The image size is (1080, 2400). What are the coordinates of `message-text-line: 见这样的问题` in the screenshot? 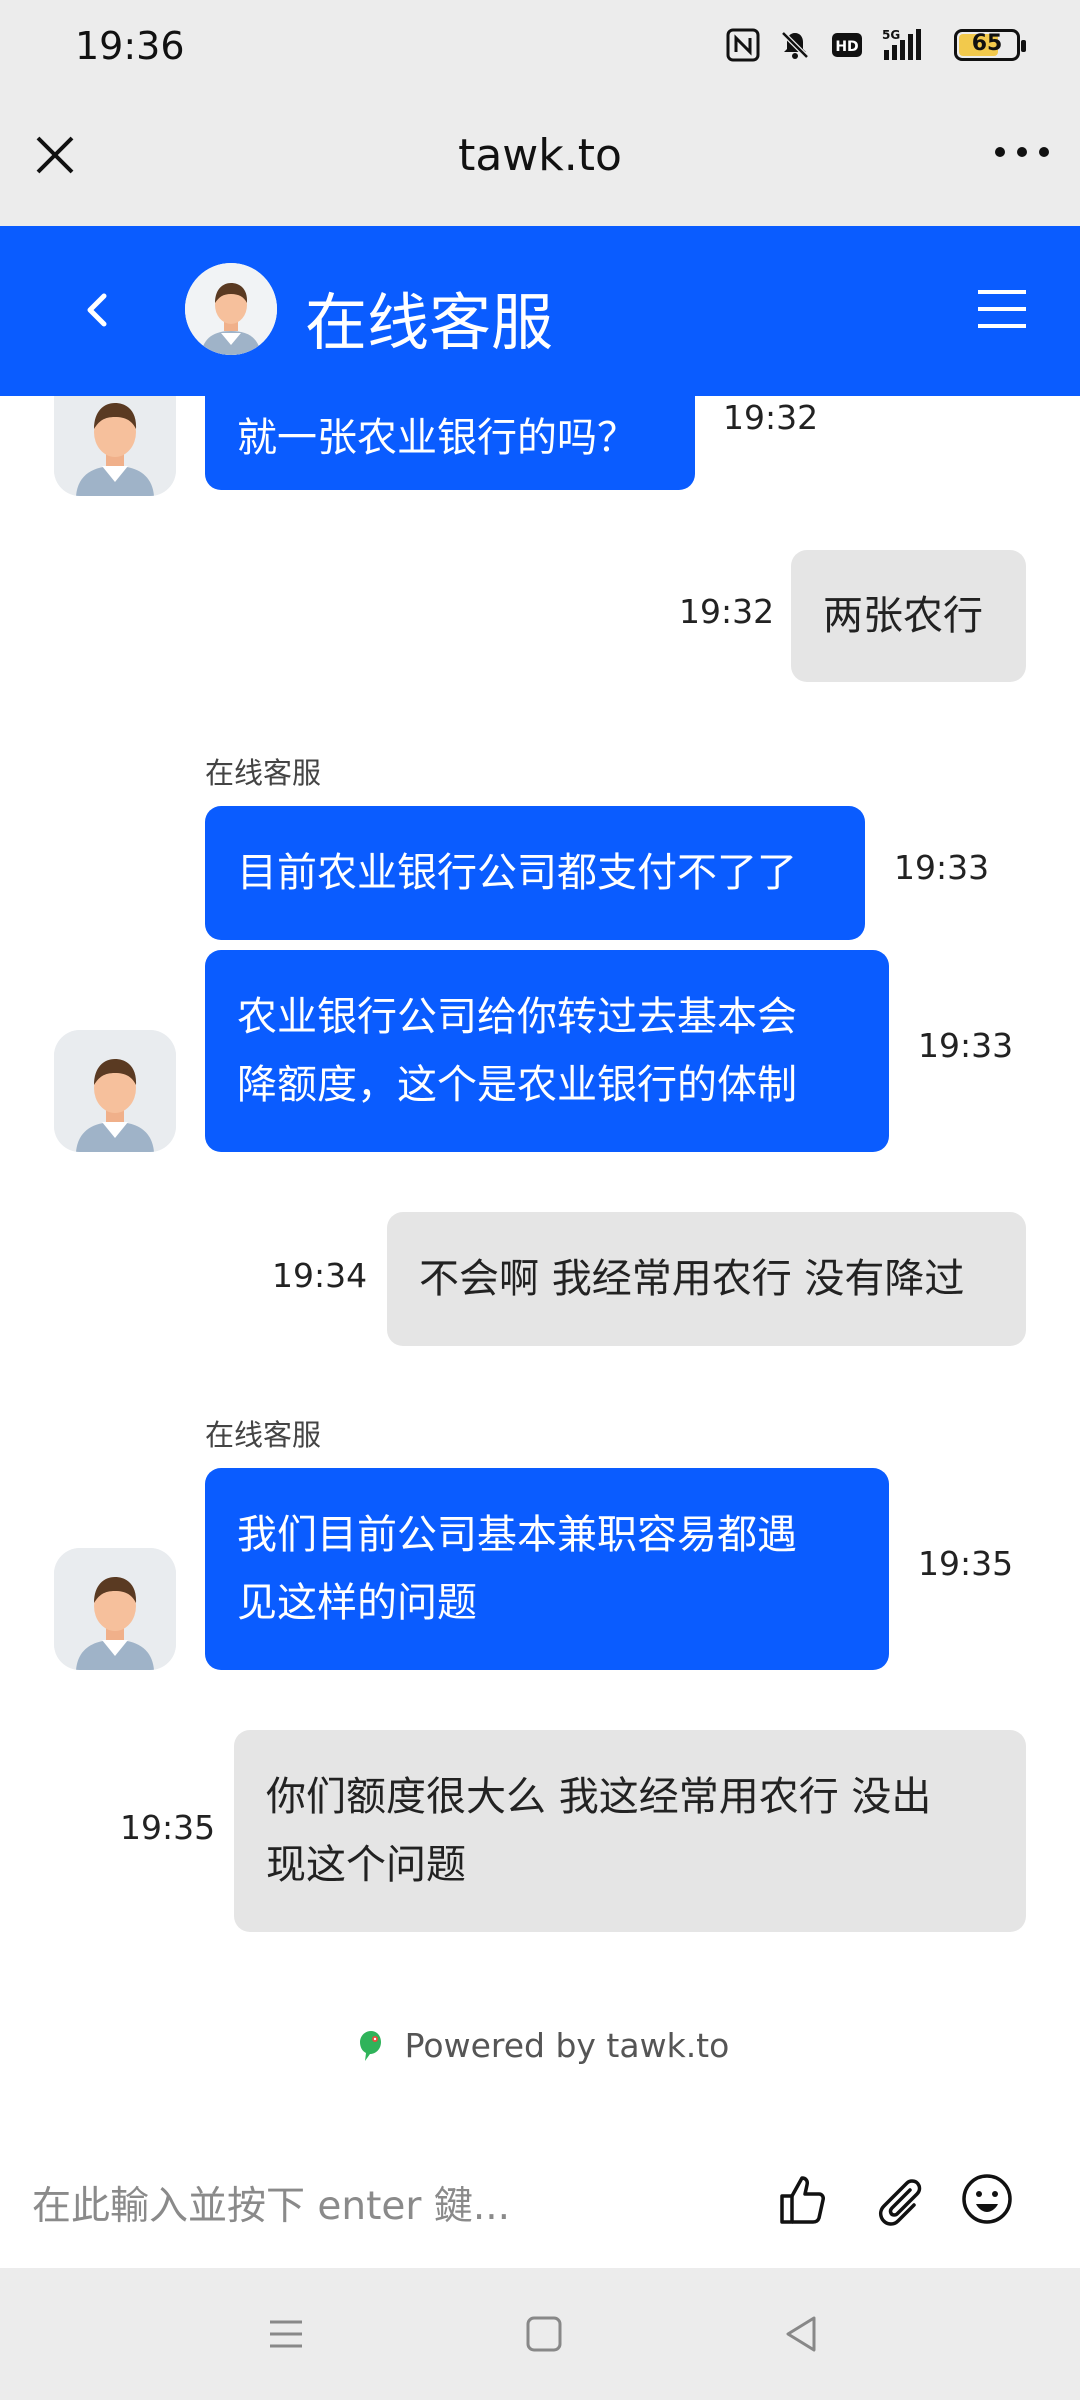 It's located at (357, 1603).